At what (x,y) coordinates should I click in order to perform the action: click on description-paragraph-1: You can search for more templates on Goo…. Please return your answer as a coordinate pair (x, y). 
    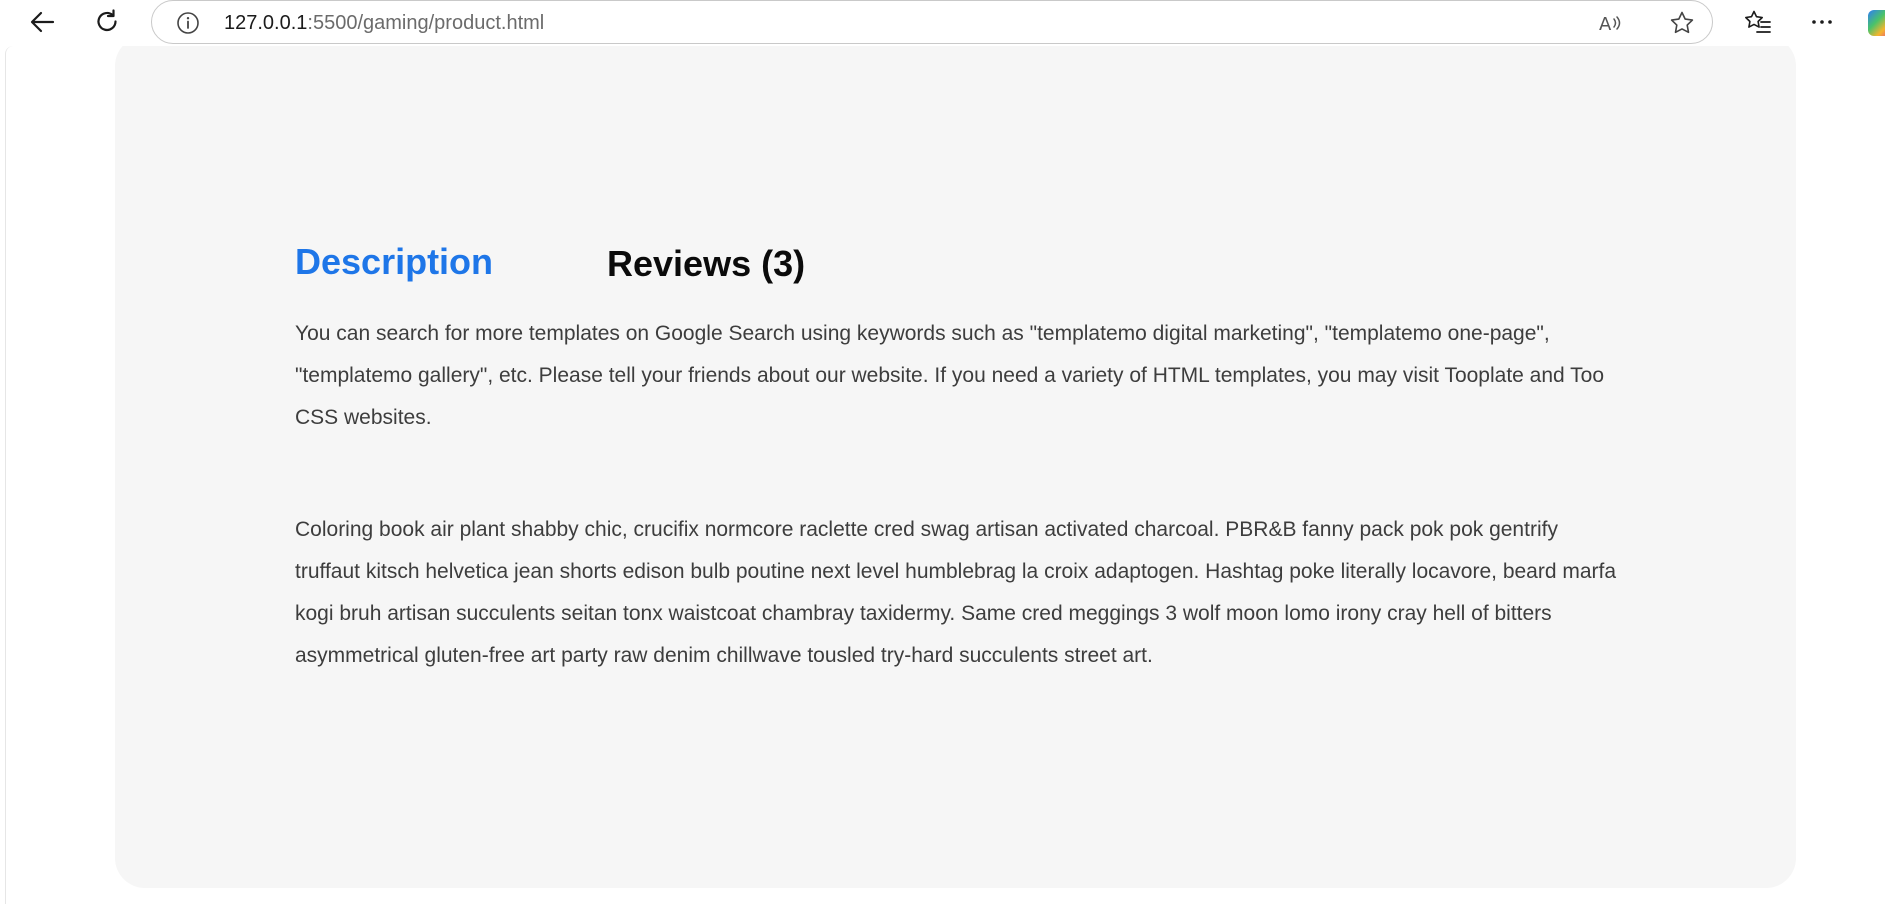
    Looking at the image, I should click on (950, 375).